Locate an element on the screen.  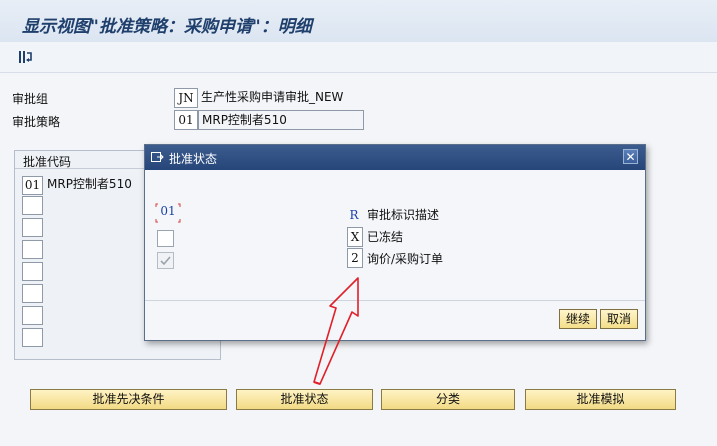
release-strategy-label: 审批策略 is located at coordinates (36, 122).